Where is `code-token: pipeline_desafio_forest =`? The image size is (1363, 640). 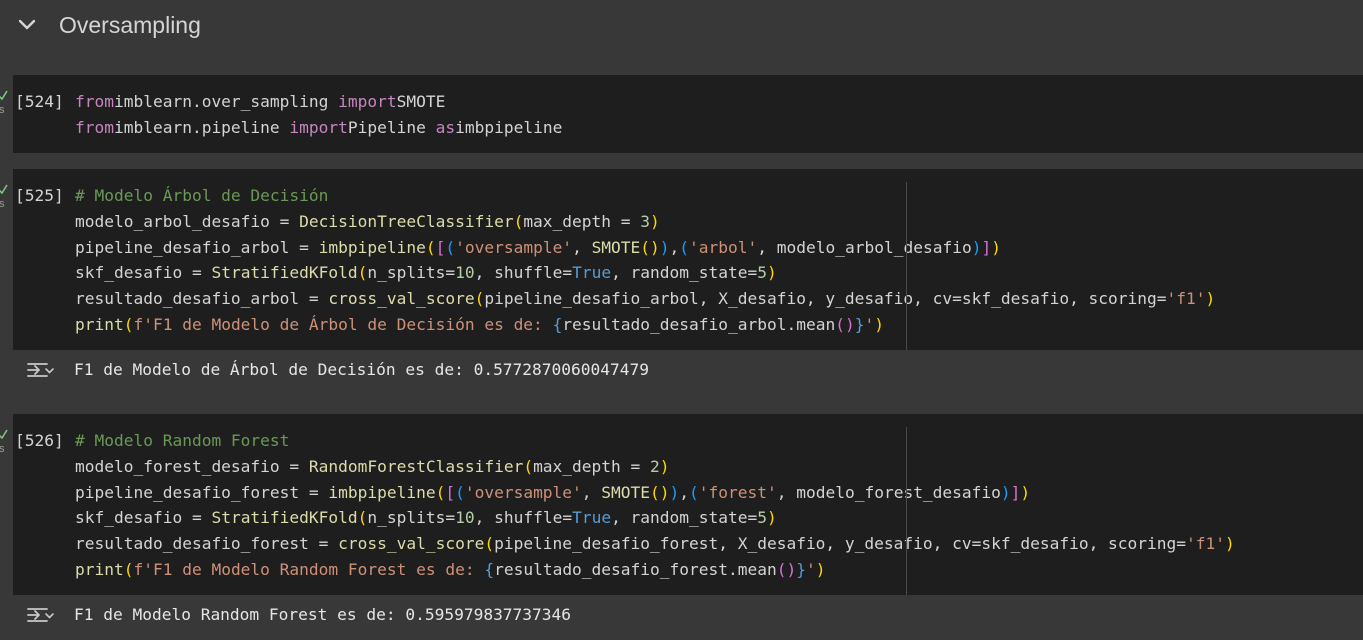 code-token: pipeline_desafio_forest = is located at coordinates (202, 492).